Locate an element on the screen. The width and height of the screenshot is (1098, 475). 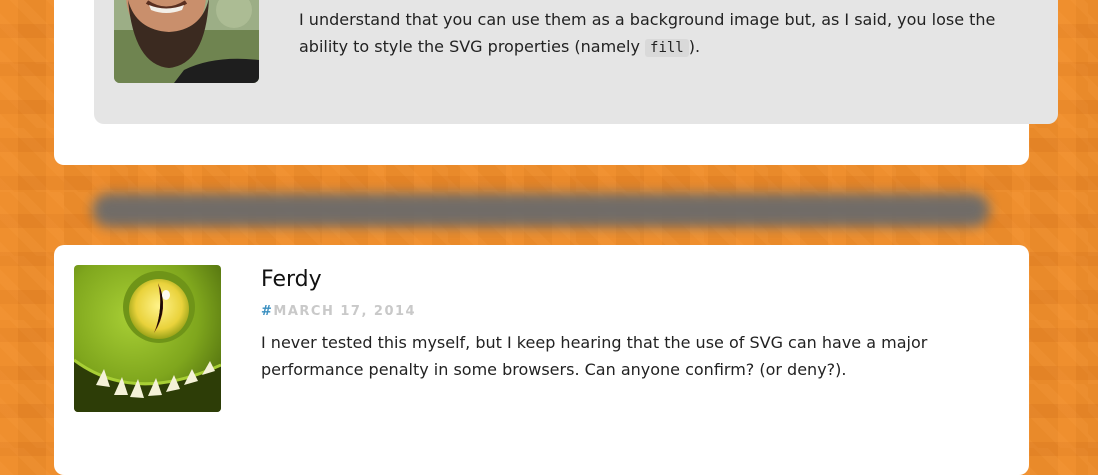
commenter-avatar is located at coordinates (186, 41).